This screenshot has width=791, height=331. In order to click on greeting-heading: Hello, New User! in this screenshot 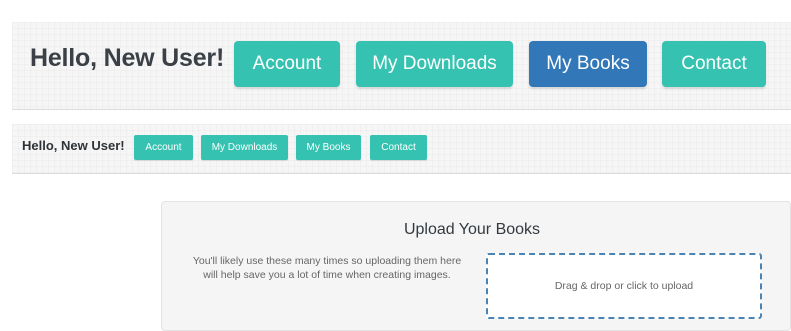, I will do `click(127, 58)`.